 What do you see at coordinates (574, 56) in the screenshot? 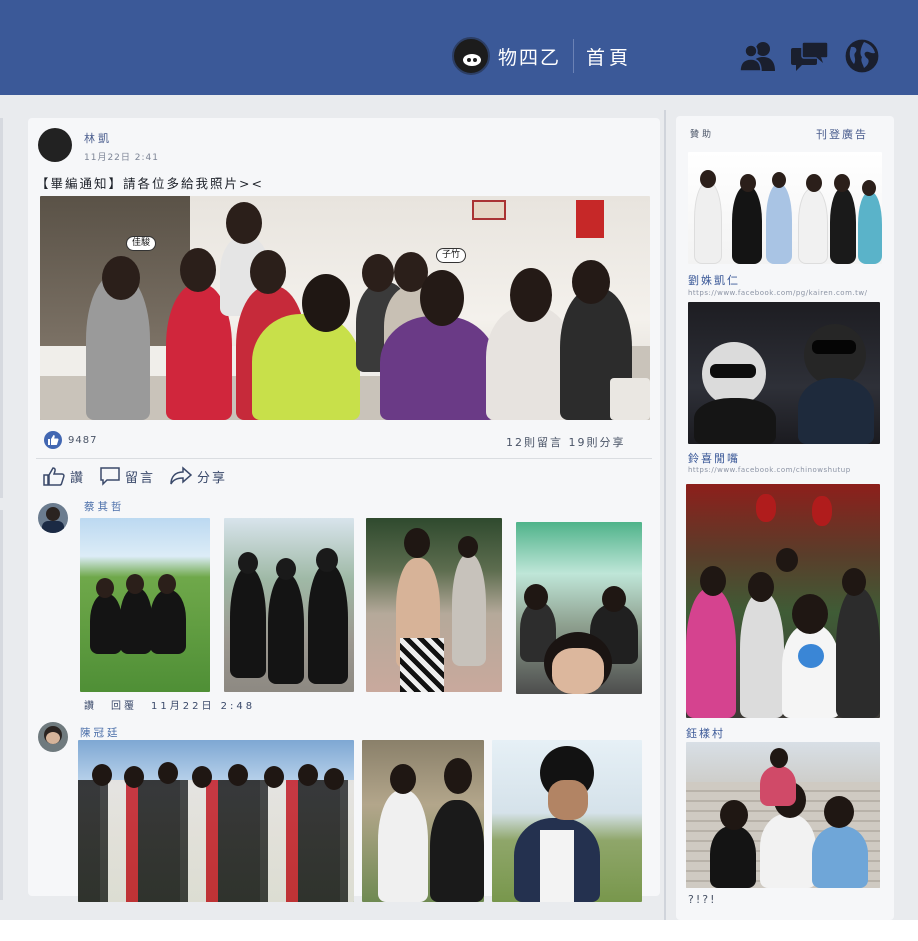
I see `nav-divider` at bounding box center [574, 56].